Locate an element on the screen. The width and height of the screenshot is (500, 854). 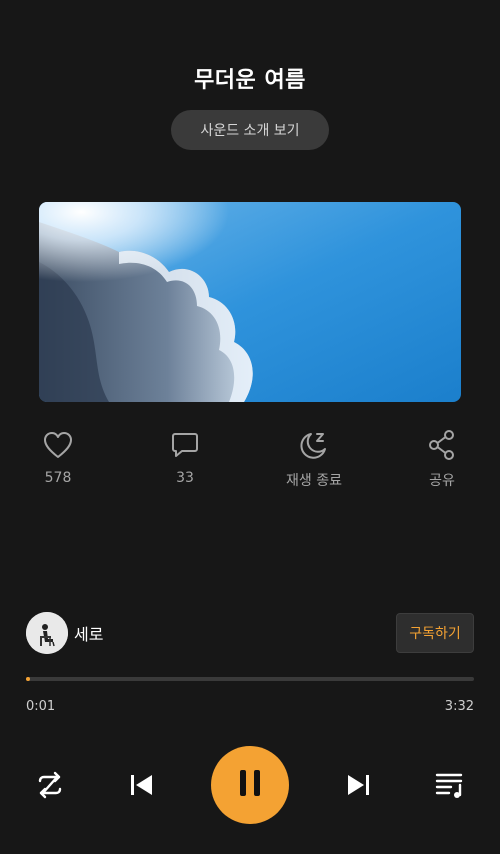
share-icon is located at coordinates (442, 445).